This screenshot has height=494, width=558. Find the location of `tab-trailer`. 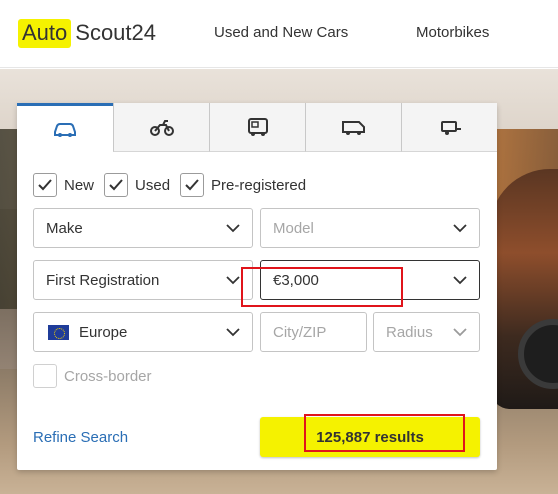

tab-trailer is located at coordinates (449, 127).